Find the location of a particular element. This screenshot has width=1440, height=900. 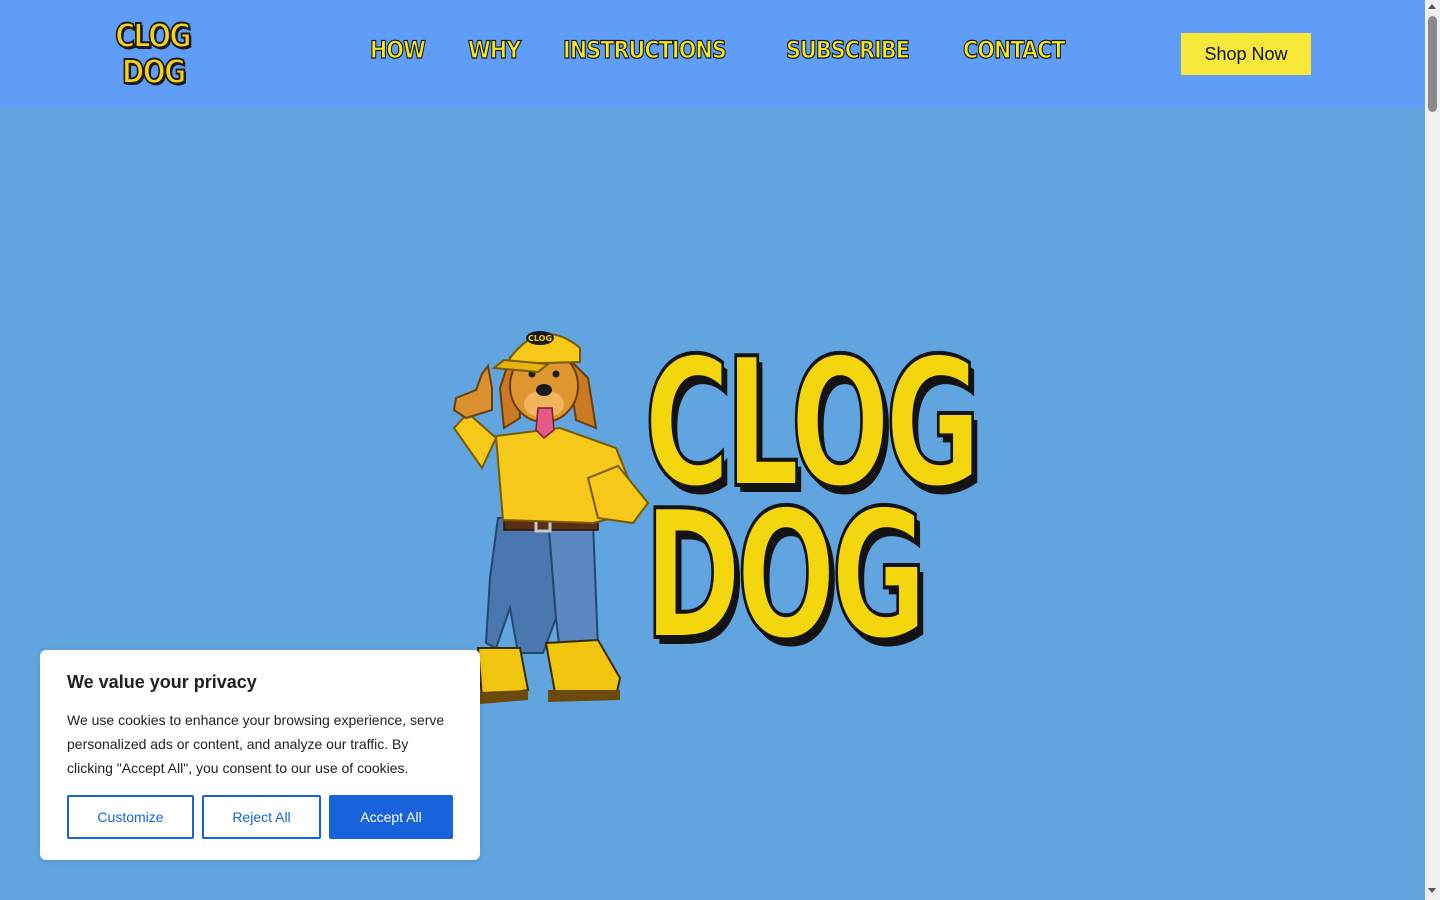

cookie-banner-title: We value your privacy is located at coordinates (162, 682).